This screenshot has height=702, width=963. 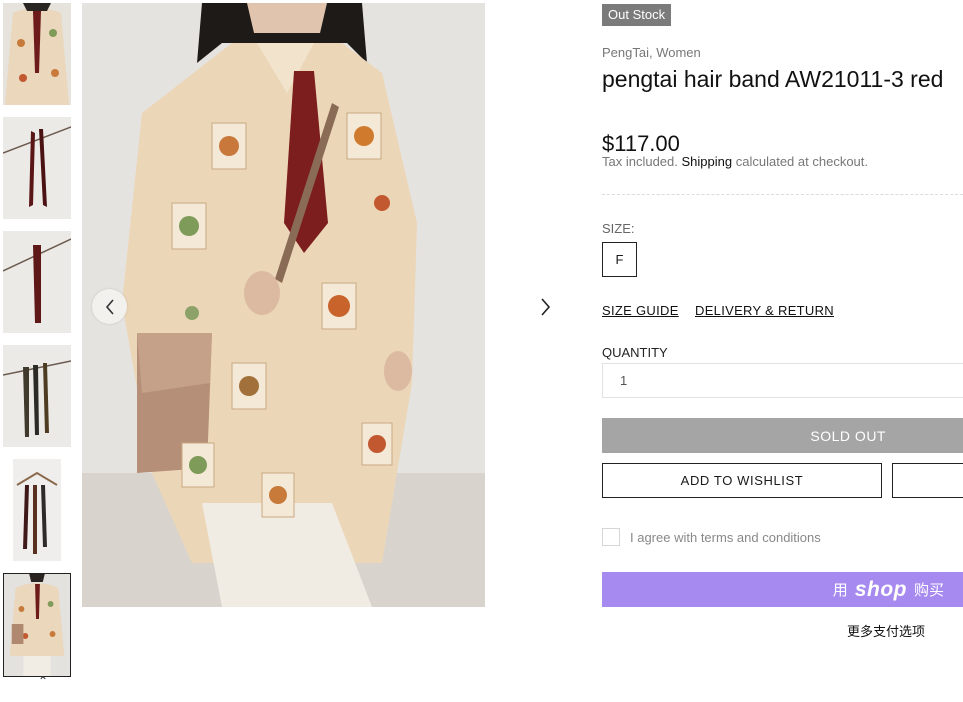 What do you see at coordinates (782, 435) in the screenshot?
I see `sold-out-button: SOLD OUT` at bounding box center [782, 435].